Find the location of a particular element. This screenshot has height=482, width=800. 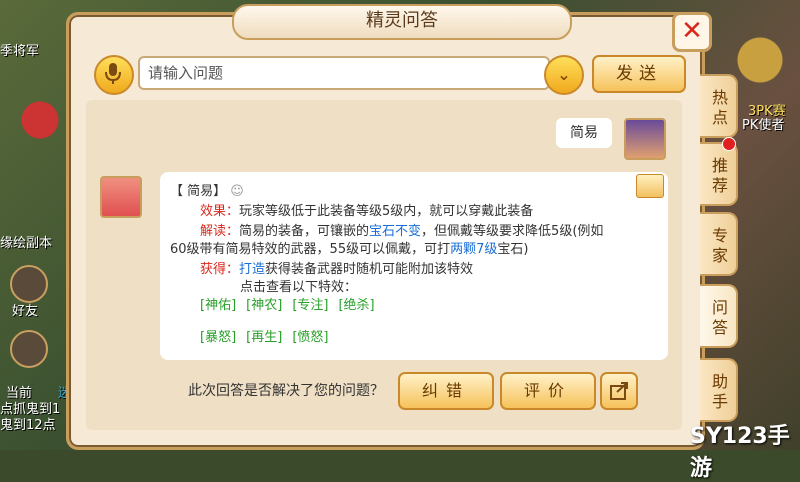

share-button is located at coordinates (619, 391).